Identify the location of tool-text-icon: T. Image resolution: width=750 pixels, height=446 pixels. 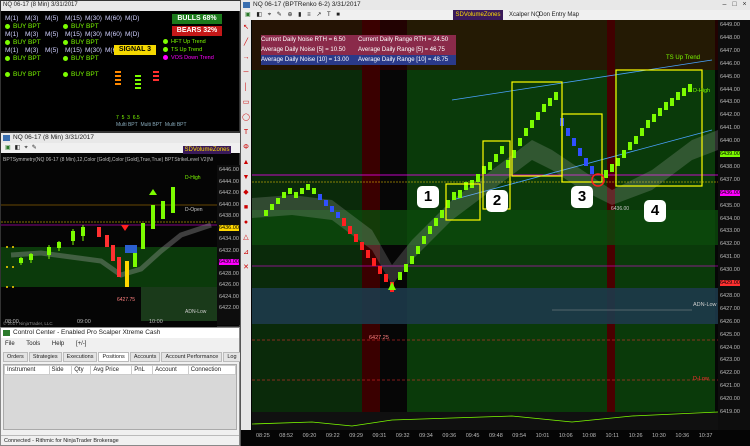
(246, 132).